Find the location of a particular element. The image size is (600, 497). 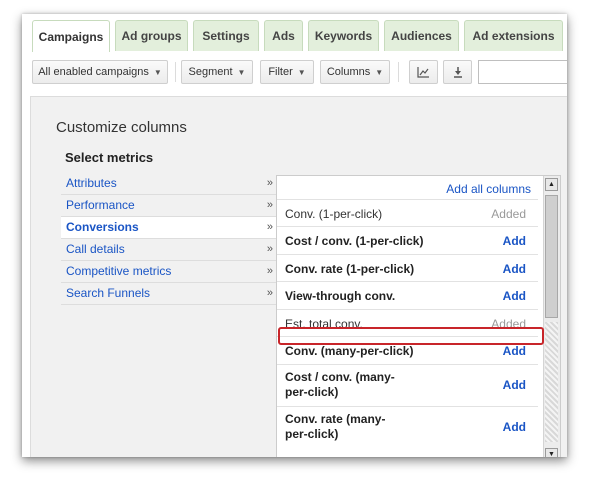

metric-row: Cost / conv. (many-per-click) Add is located at coordinates (407, 385).